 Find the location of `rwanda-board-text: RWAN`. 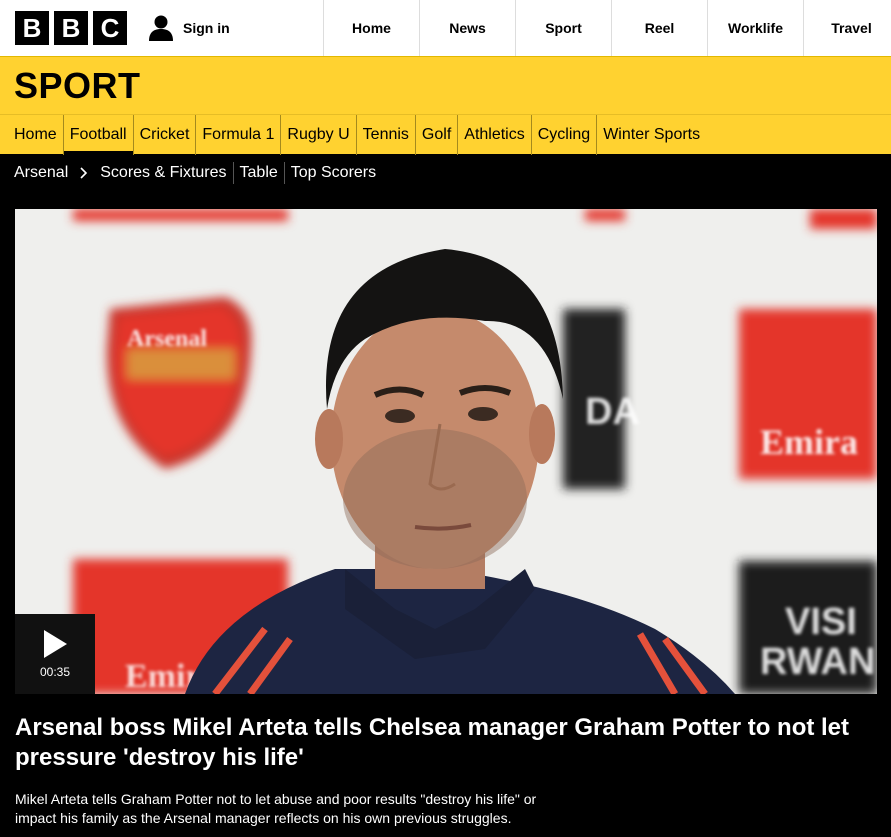

rwanda-board-text: RWAN is located at coordinates (817, 662).